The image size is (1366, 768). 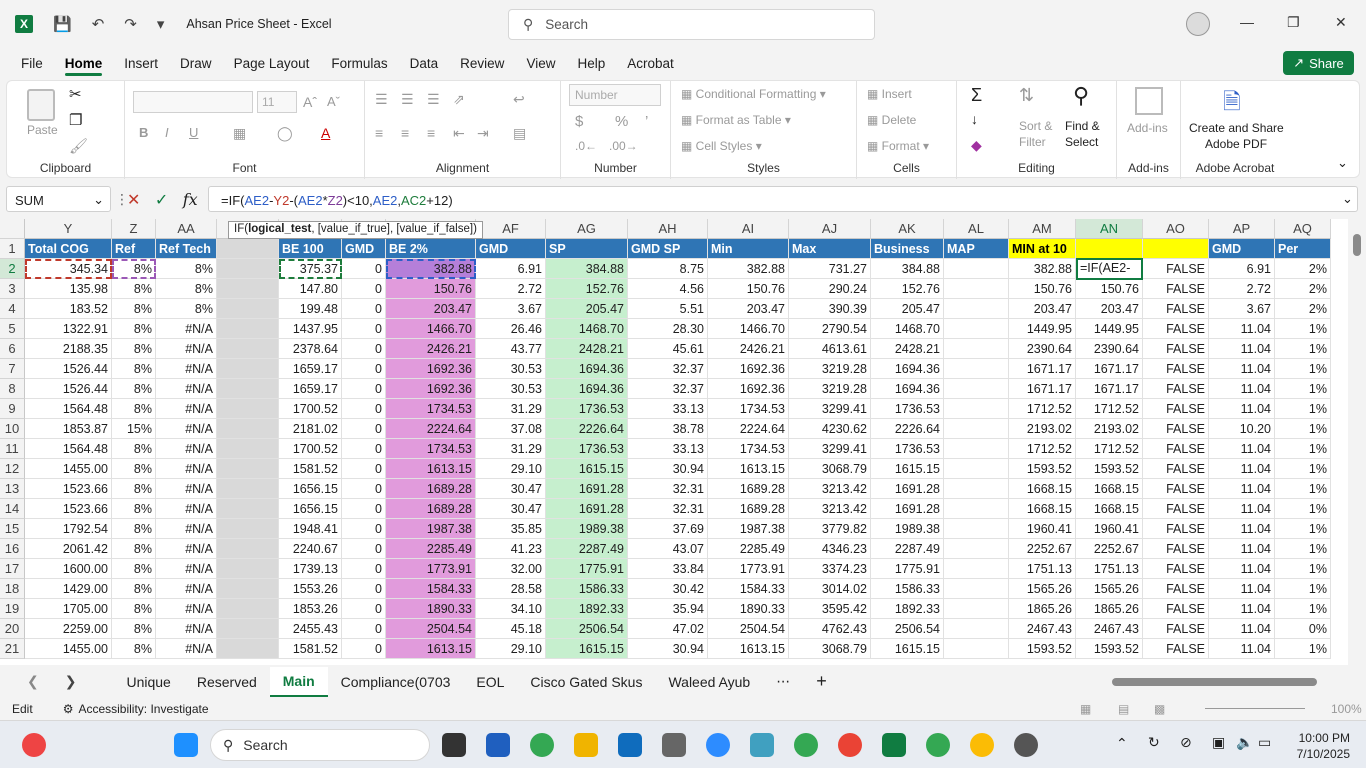 I want to click on share-button: ↗ Share, so click(x=1318, y=63).